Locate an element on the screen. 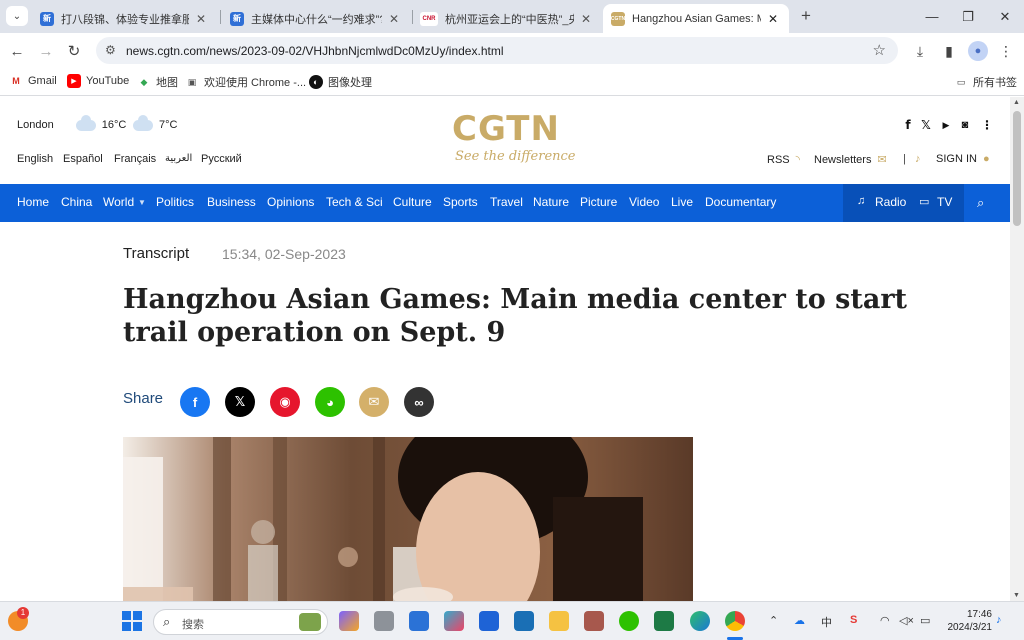  nav-tech-sci: Tech & Sci is located at coordinates (354, 202).